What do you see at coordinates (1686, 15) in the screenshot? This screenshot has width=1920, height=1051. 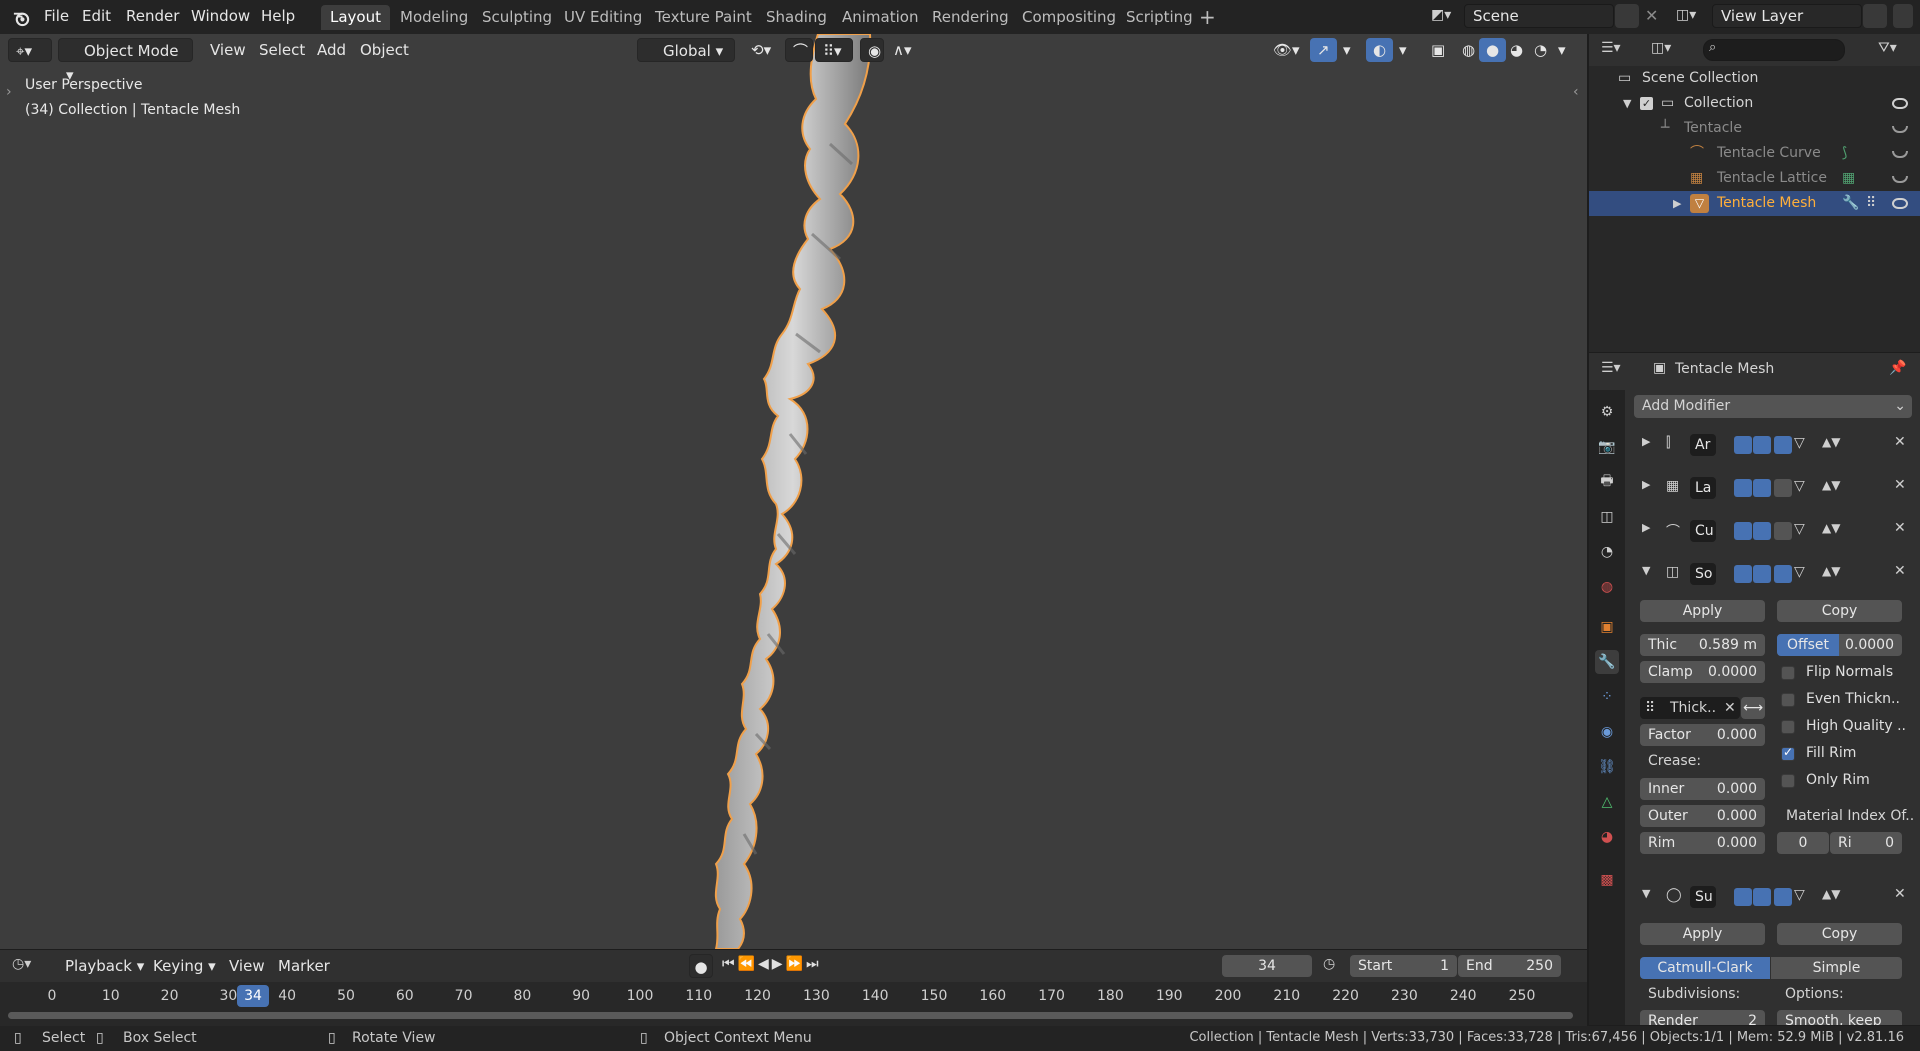 I see `view-layer-icon: ◫▾` at bounding box center [1686, 15].